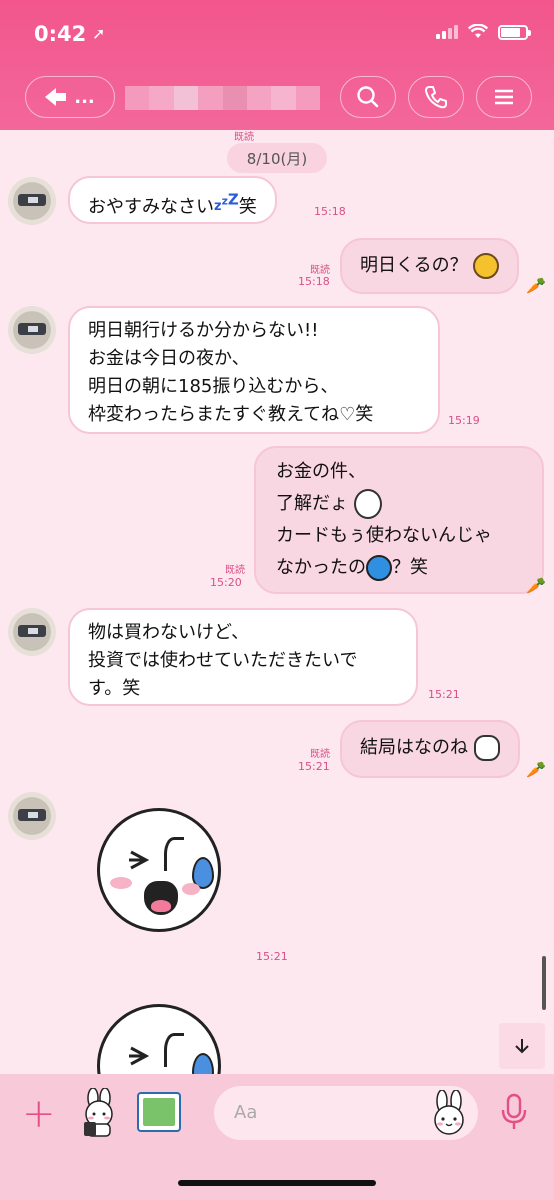  Describe the element at coordinates (226, 582) in the screenshot. I see `message-time: 15:20` at that location.